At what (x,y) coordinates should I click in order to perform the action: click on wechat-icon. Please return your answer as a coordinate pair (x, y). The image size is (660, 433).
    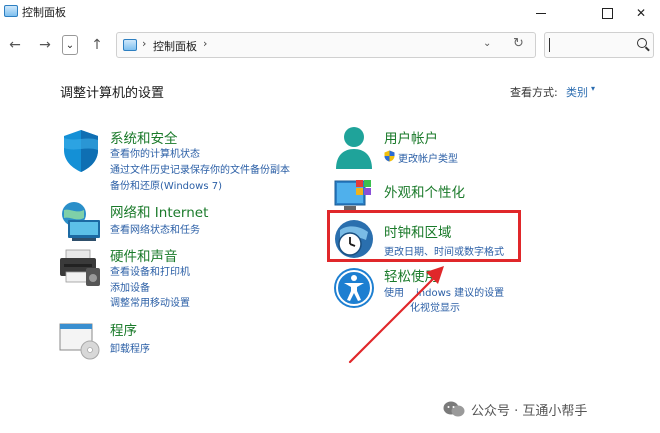
    Looking at the image, I should click on (454, 409).